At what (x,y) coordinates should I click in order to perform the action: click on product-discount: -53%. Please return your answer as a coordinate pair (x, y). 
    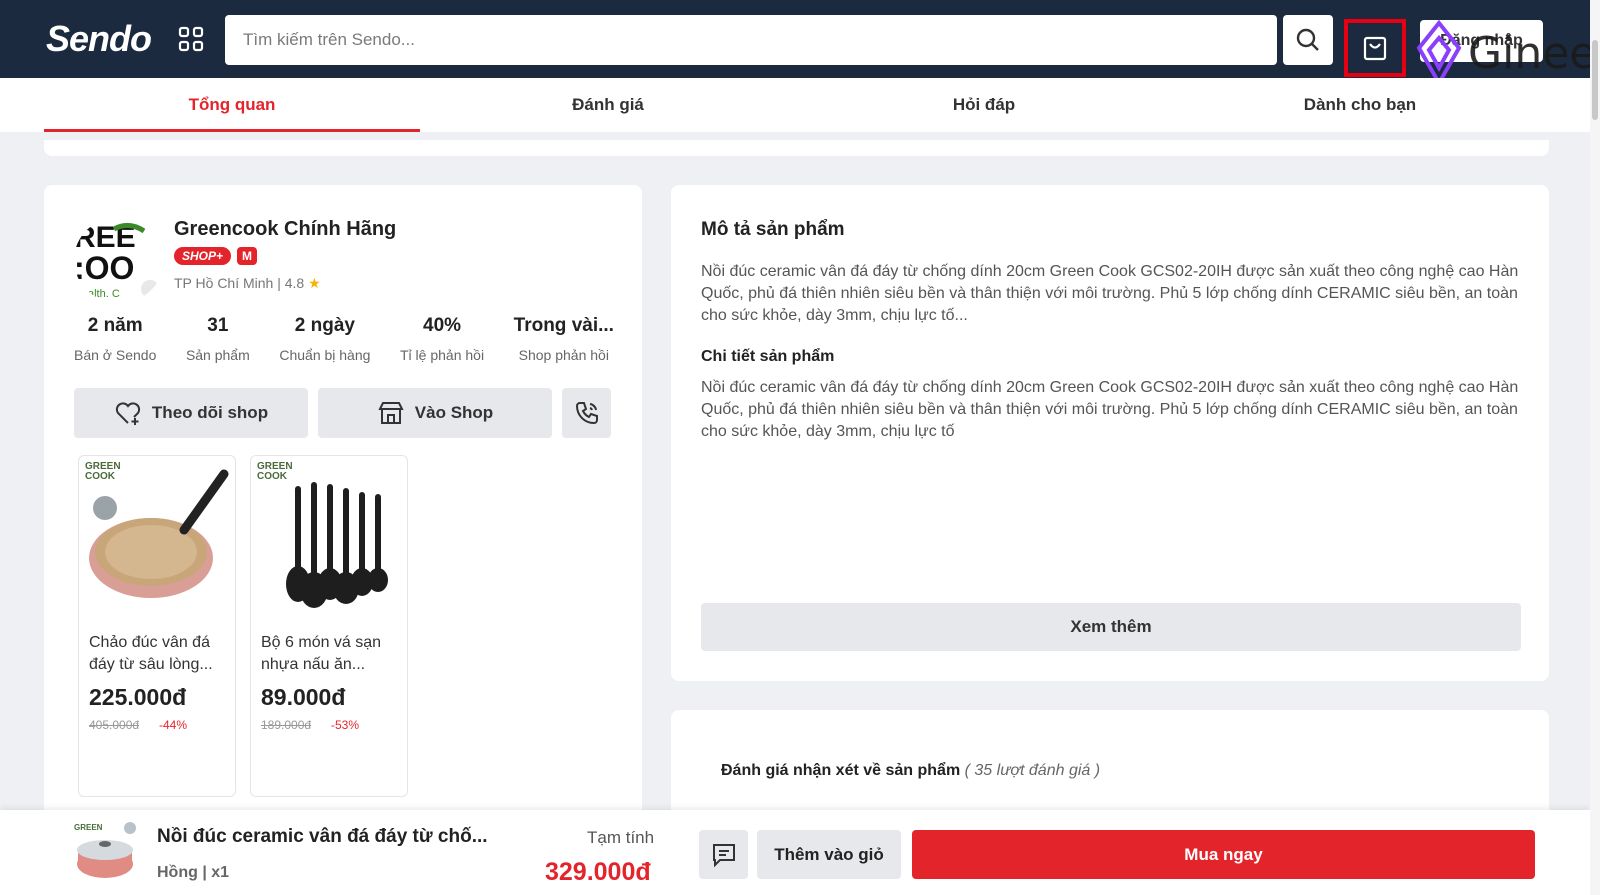
    Looking at the image, I should click on (345, 725).